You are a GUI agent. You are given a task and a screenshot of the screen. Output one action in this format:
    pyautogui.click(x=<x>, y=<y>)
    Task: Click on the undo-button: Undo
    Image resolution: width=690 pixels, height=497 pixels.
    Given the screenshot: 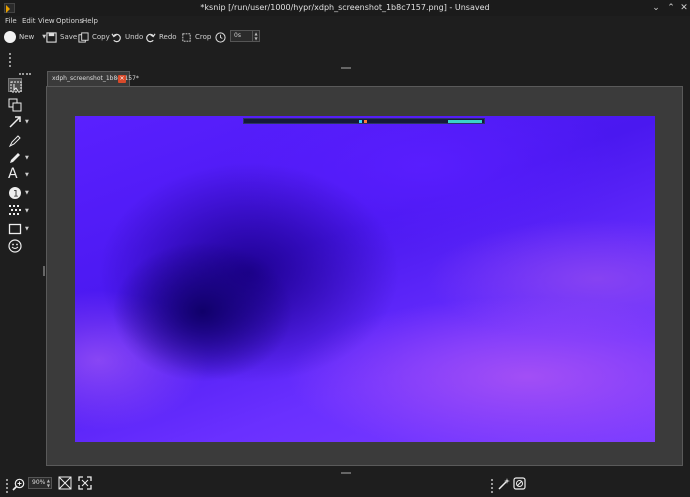 What is the action you would take?
    pyautogui.click(x=127, y=37)
    